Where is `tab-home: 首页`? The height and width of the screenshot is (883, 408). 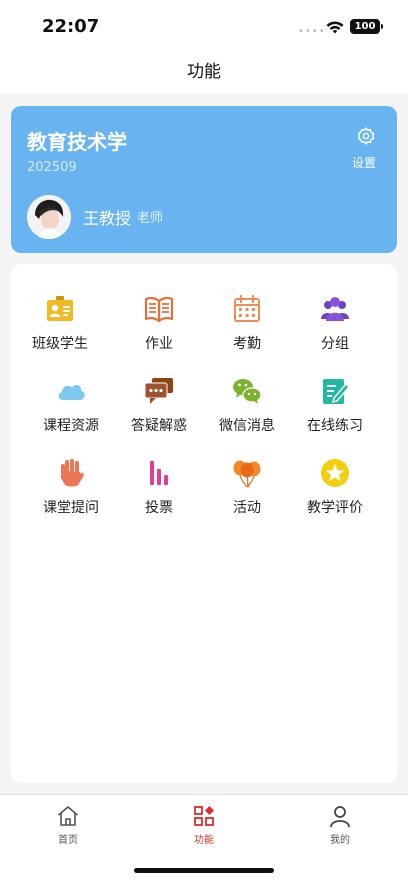
tab-home: 首页 is located at coordinates (68, 825).